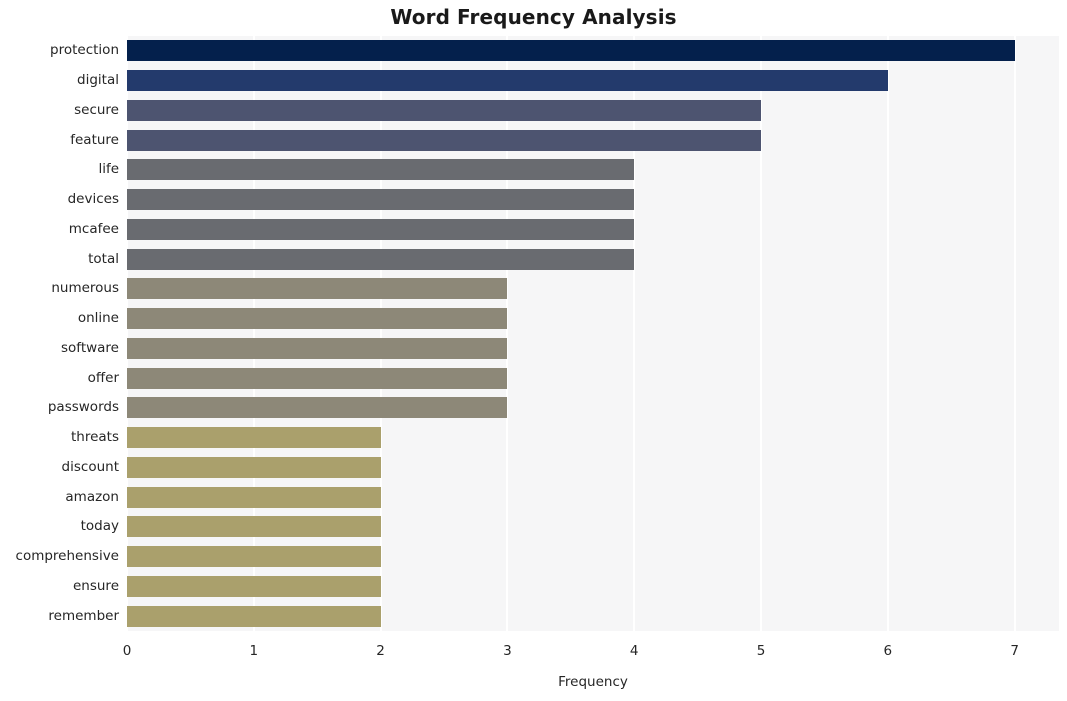 The width and height of the screenshot is (1067, 701). What do you see at coordinates (888, 651) in the screenshot?
I see `x-tick-label: 6` at bounding box center [888, 651].